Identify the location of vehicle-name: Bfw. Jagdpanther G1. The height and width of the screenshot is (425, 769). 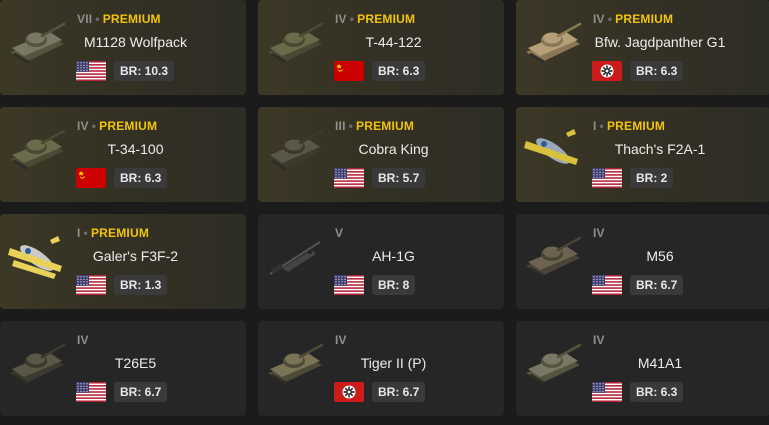
(660, 42).